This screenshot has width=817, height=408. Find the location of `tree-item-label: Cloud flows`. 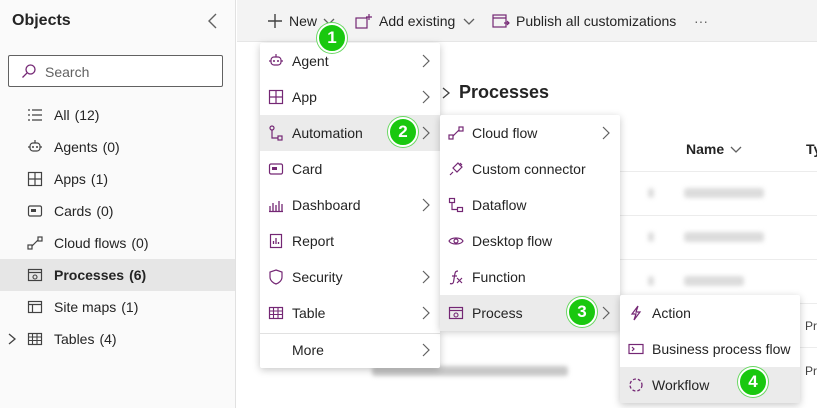

tree-item-label: Cloud flows is located at coordinates (90, 243).